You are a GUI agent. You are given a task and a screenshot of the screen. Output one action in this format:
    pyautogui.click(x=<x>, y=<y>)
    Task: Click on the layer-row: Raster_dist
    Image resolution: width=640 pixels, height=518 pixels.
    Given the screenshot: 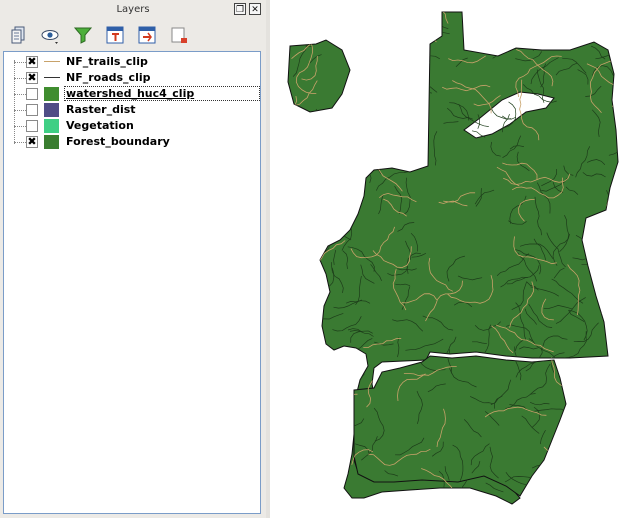 What is the action you would take?
    pyautogui.click(x=132, y=110)
    